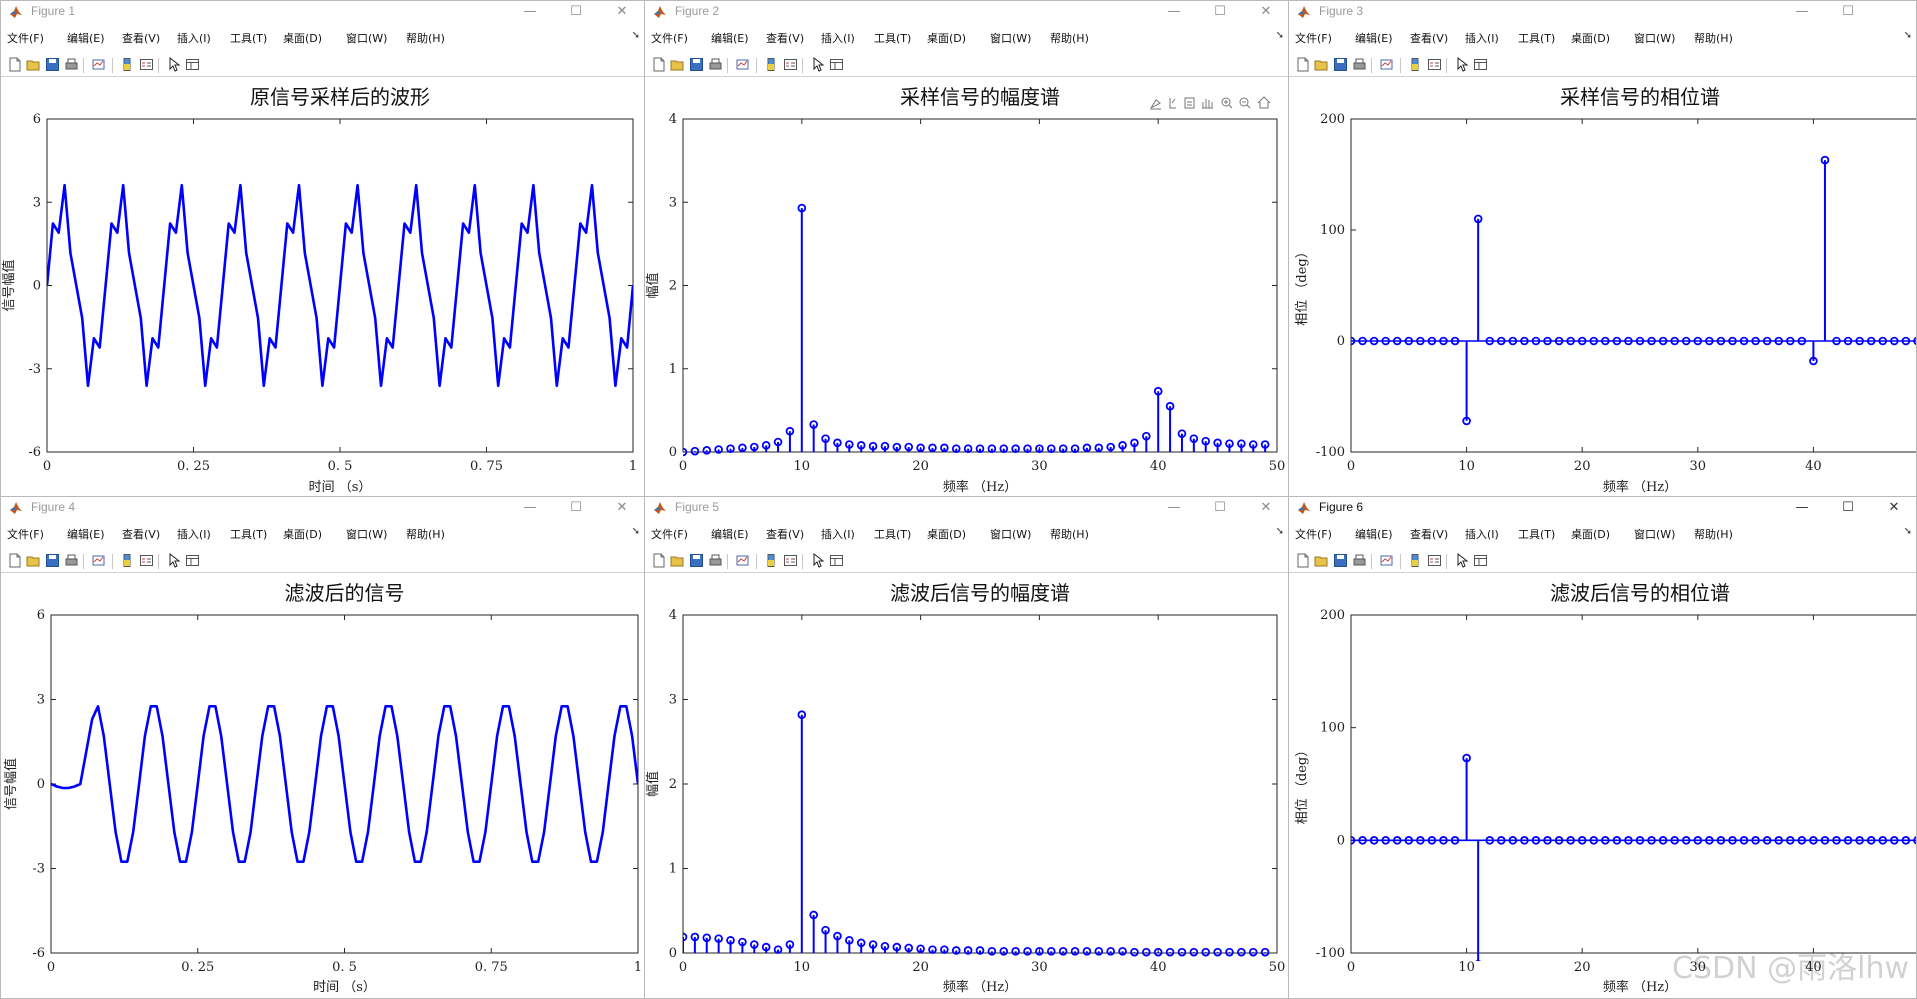  I want to click on zoom-in-icon, so click(1227, 103).